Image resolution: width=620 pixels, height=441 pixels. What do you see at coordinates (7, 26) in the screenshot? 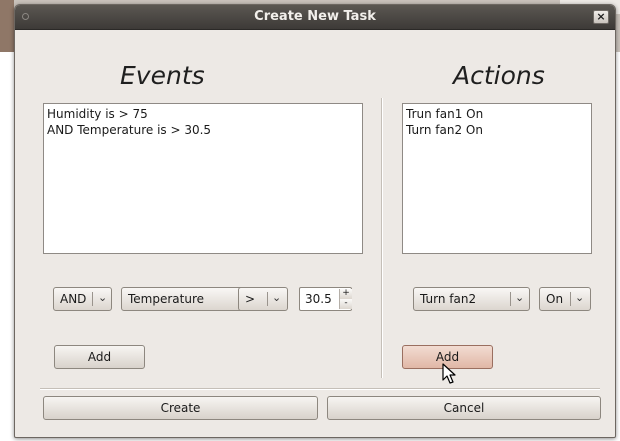
I see `desktop-window-edge` at bounding box center [7, 26].